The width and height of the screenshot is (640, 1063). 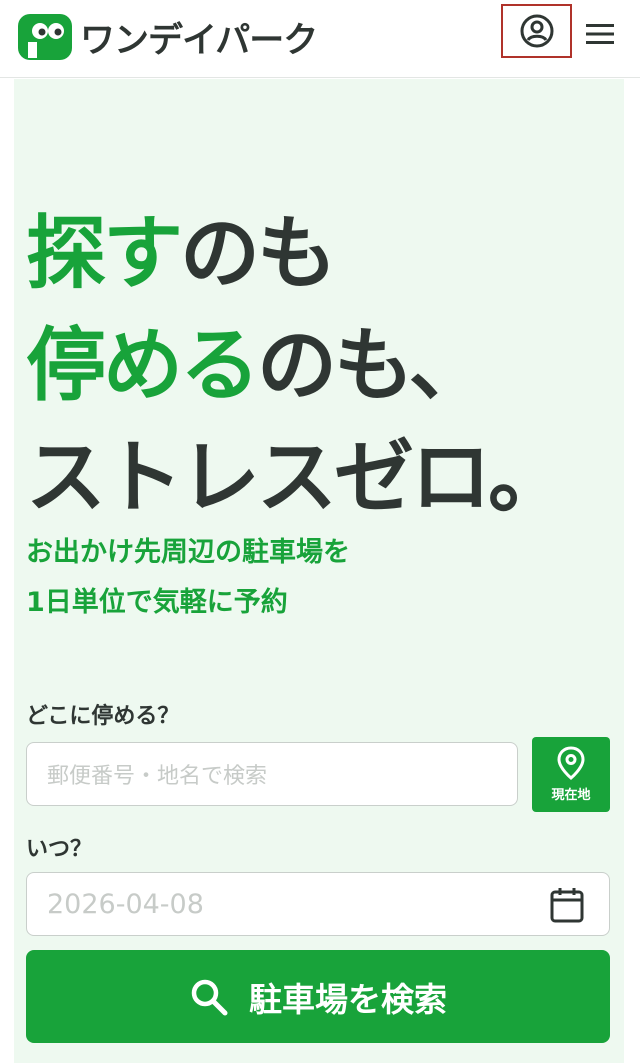 What do you see at coordinates (567, 905) in the screenshot?
I see `calendar-icon` at bounding box center [567, 905].